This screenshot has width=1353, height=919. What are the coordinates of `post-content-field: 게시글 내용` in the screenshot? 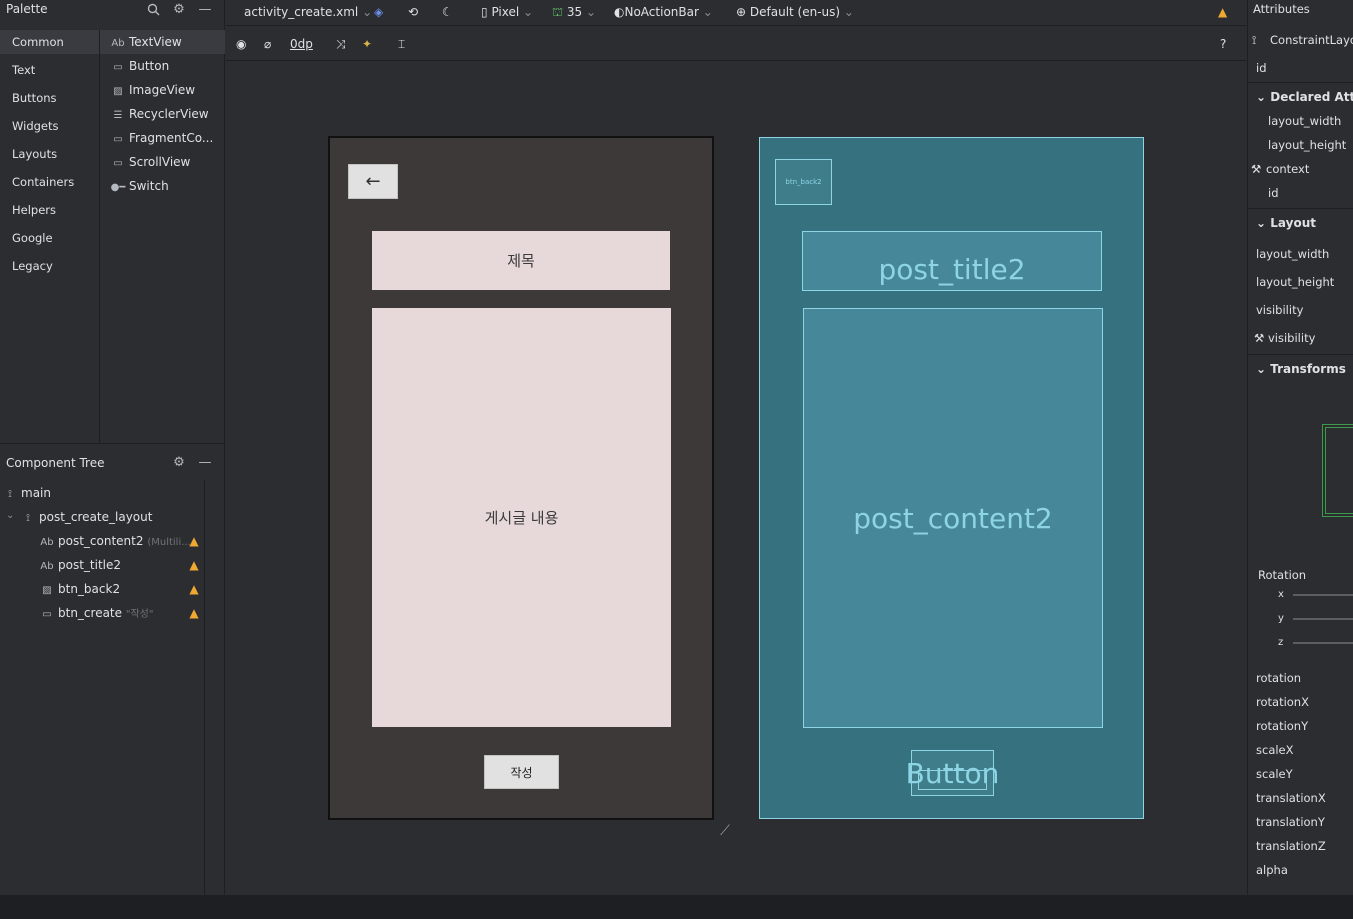 It's located at (521, 517).